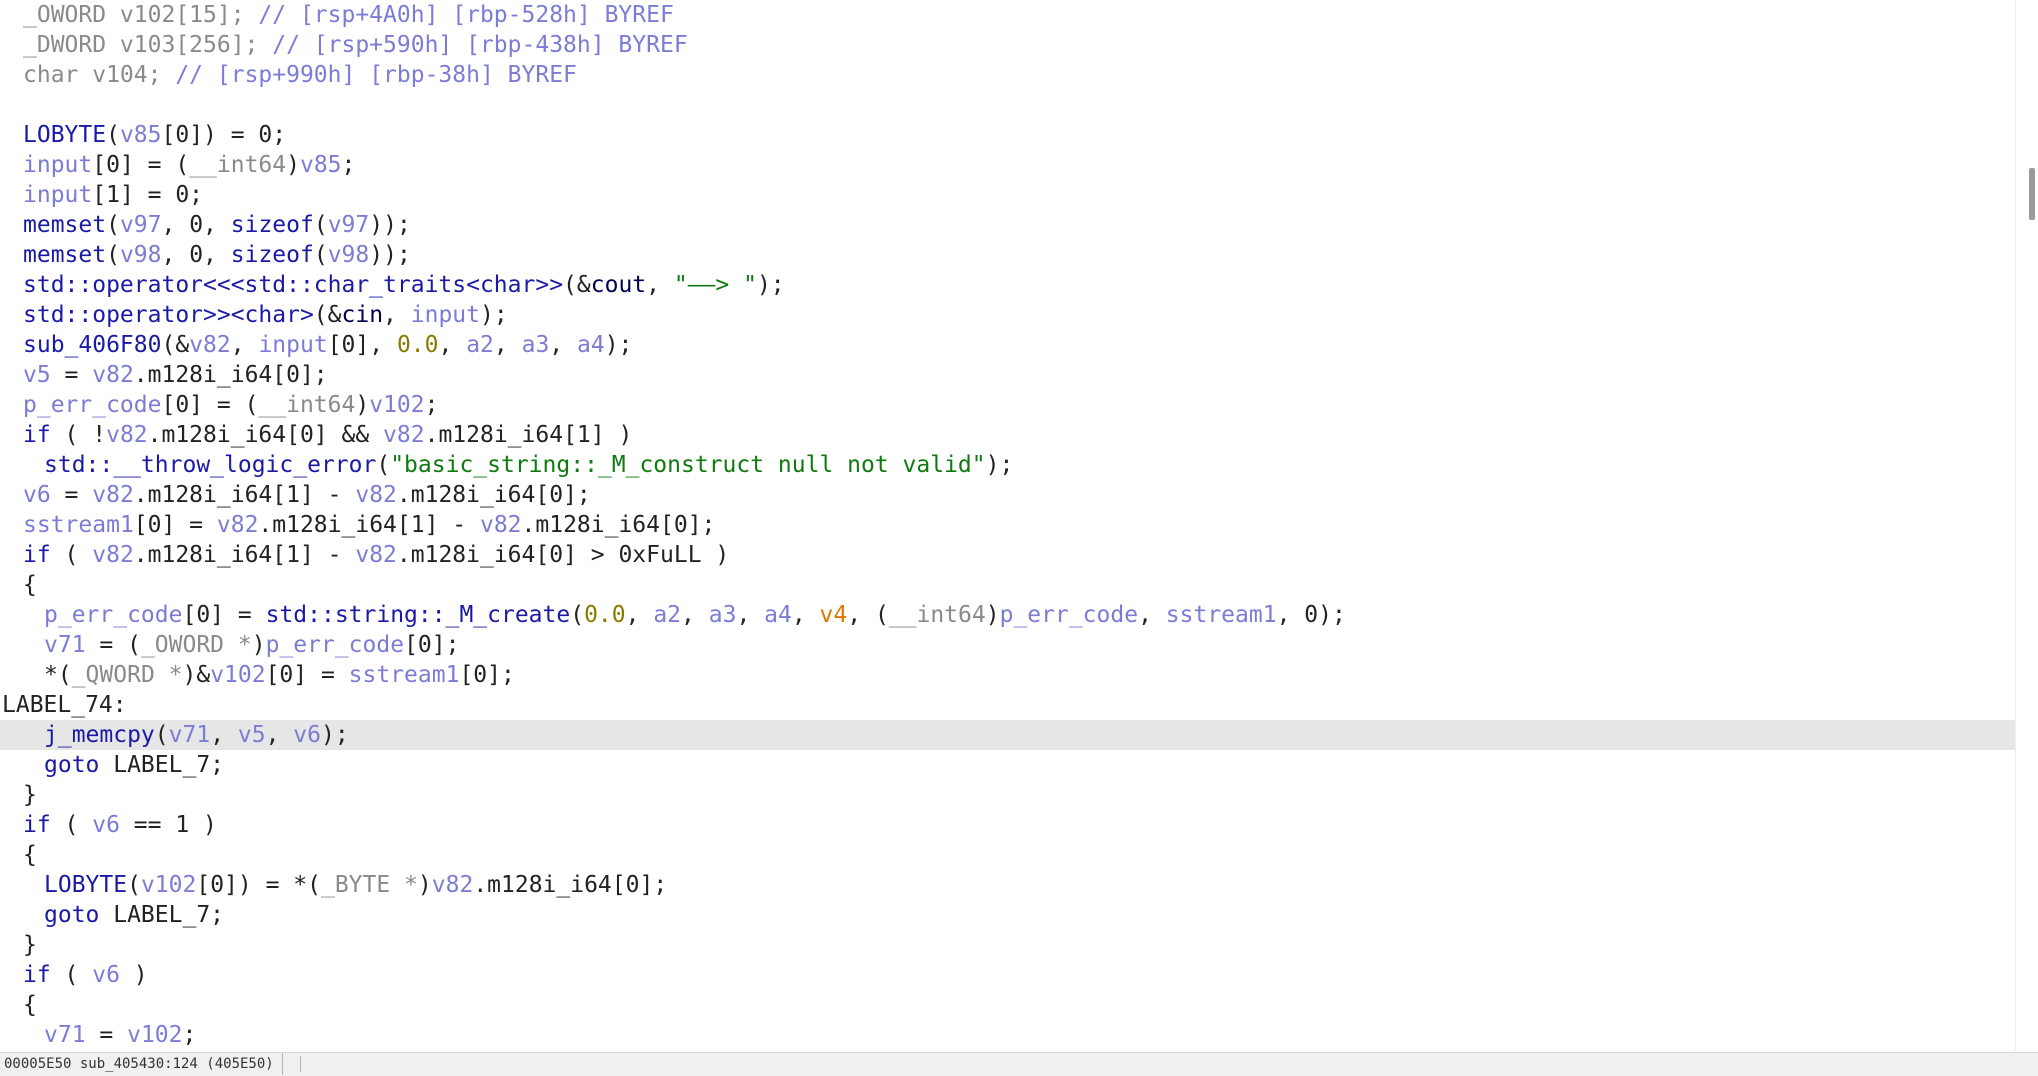 The height and width of the screenshot is (1076, 2038). Describe the element at coordinates (143, 1064) in the screenshot. I see `status-location: 00005E50 sub_405430:124 (405E50)` at that location.